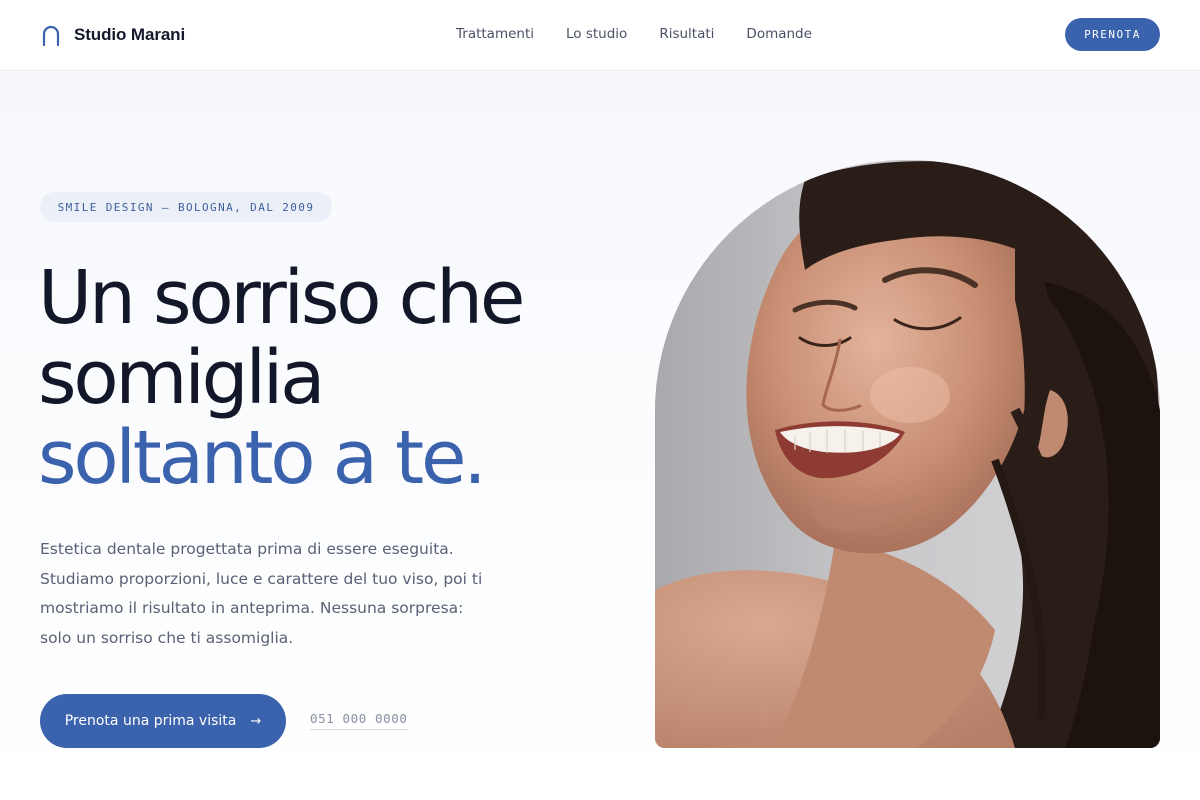  Describe the element at coordinates (51, 35) in the screenshot. I see `arch-icon` at that location.